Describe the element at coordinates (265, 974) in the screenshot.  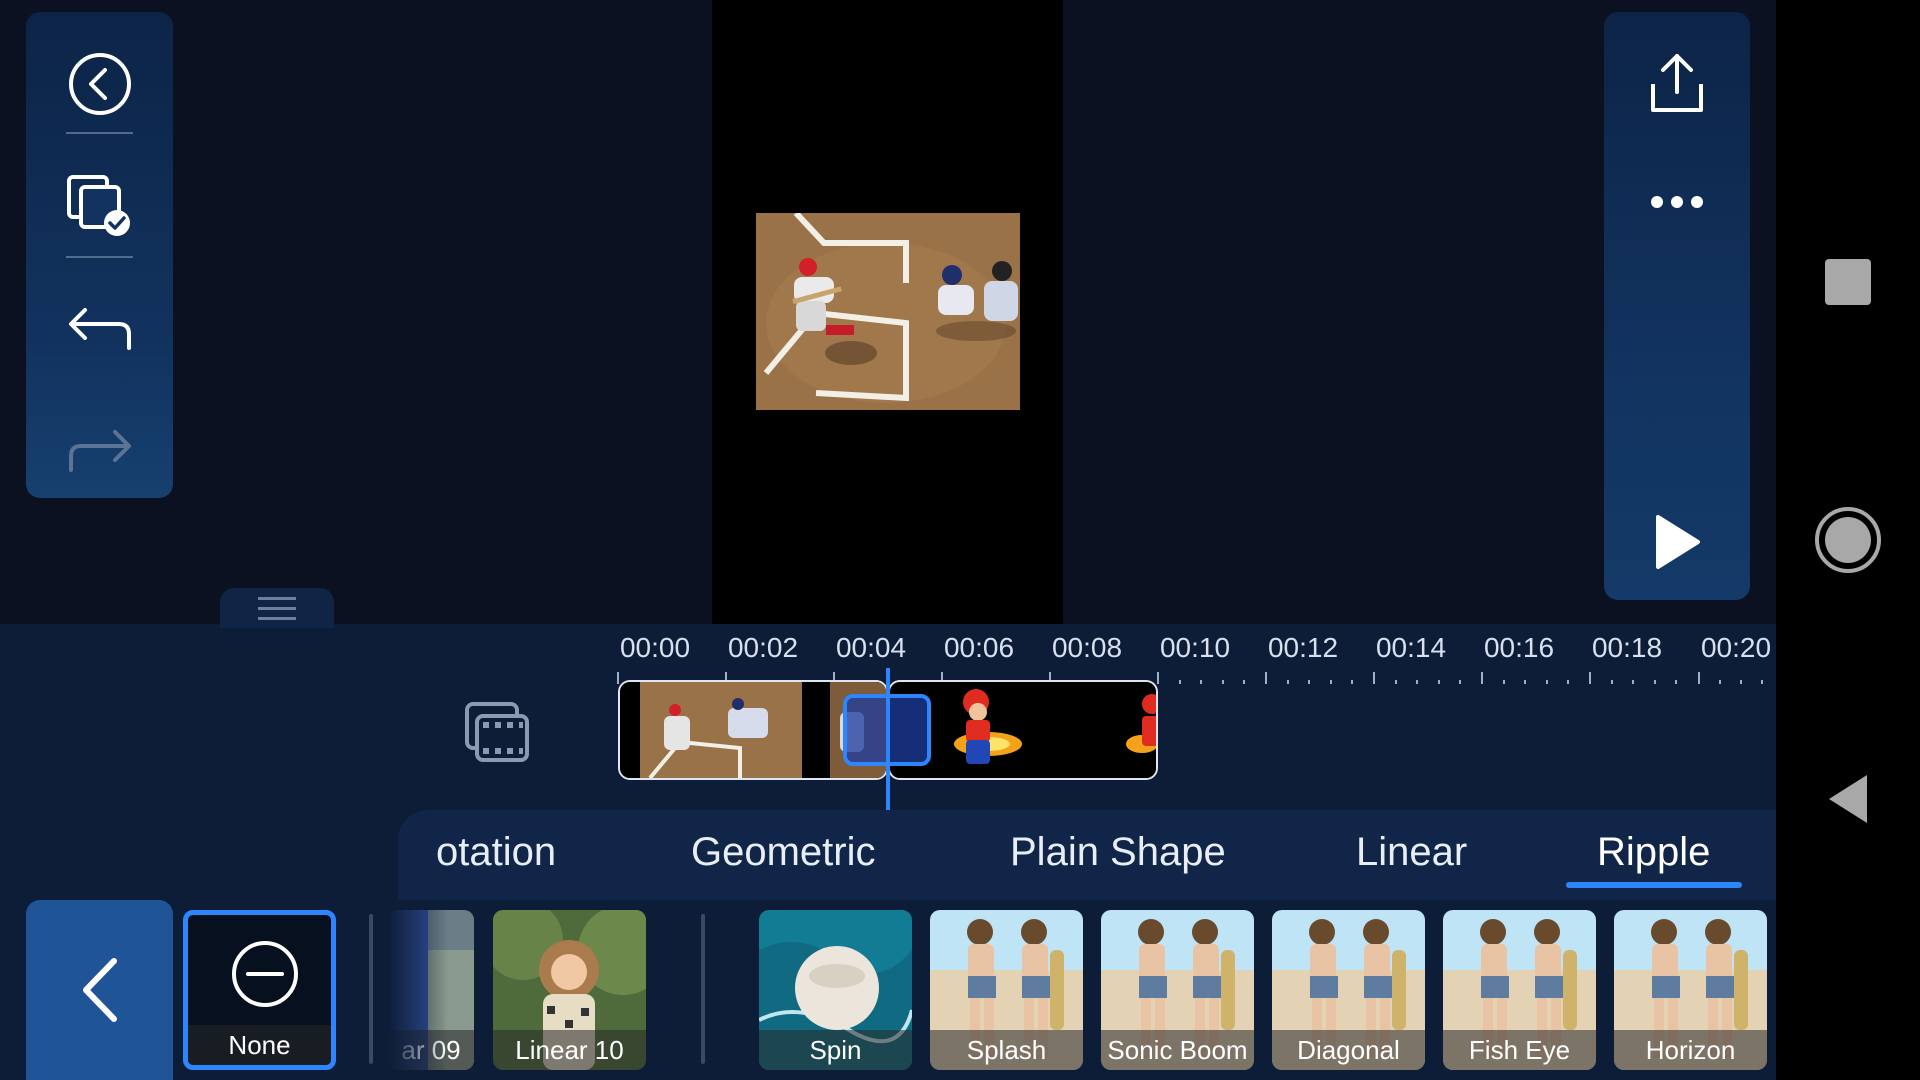
I see `none-minus-icon` at that location.